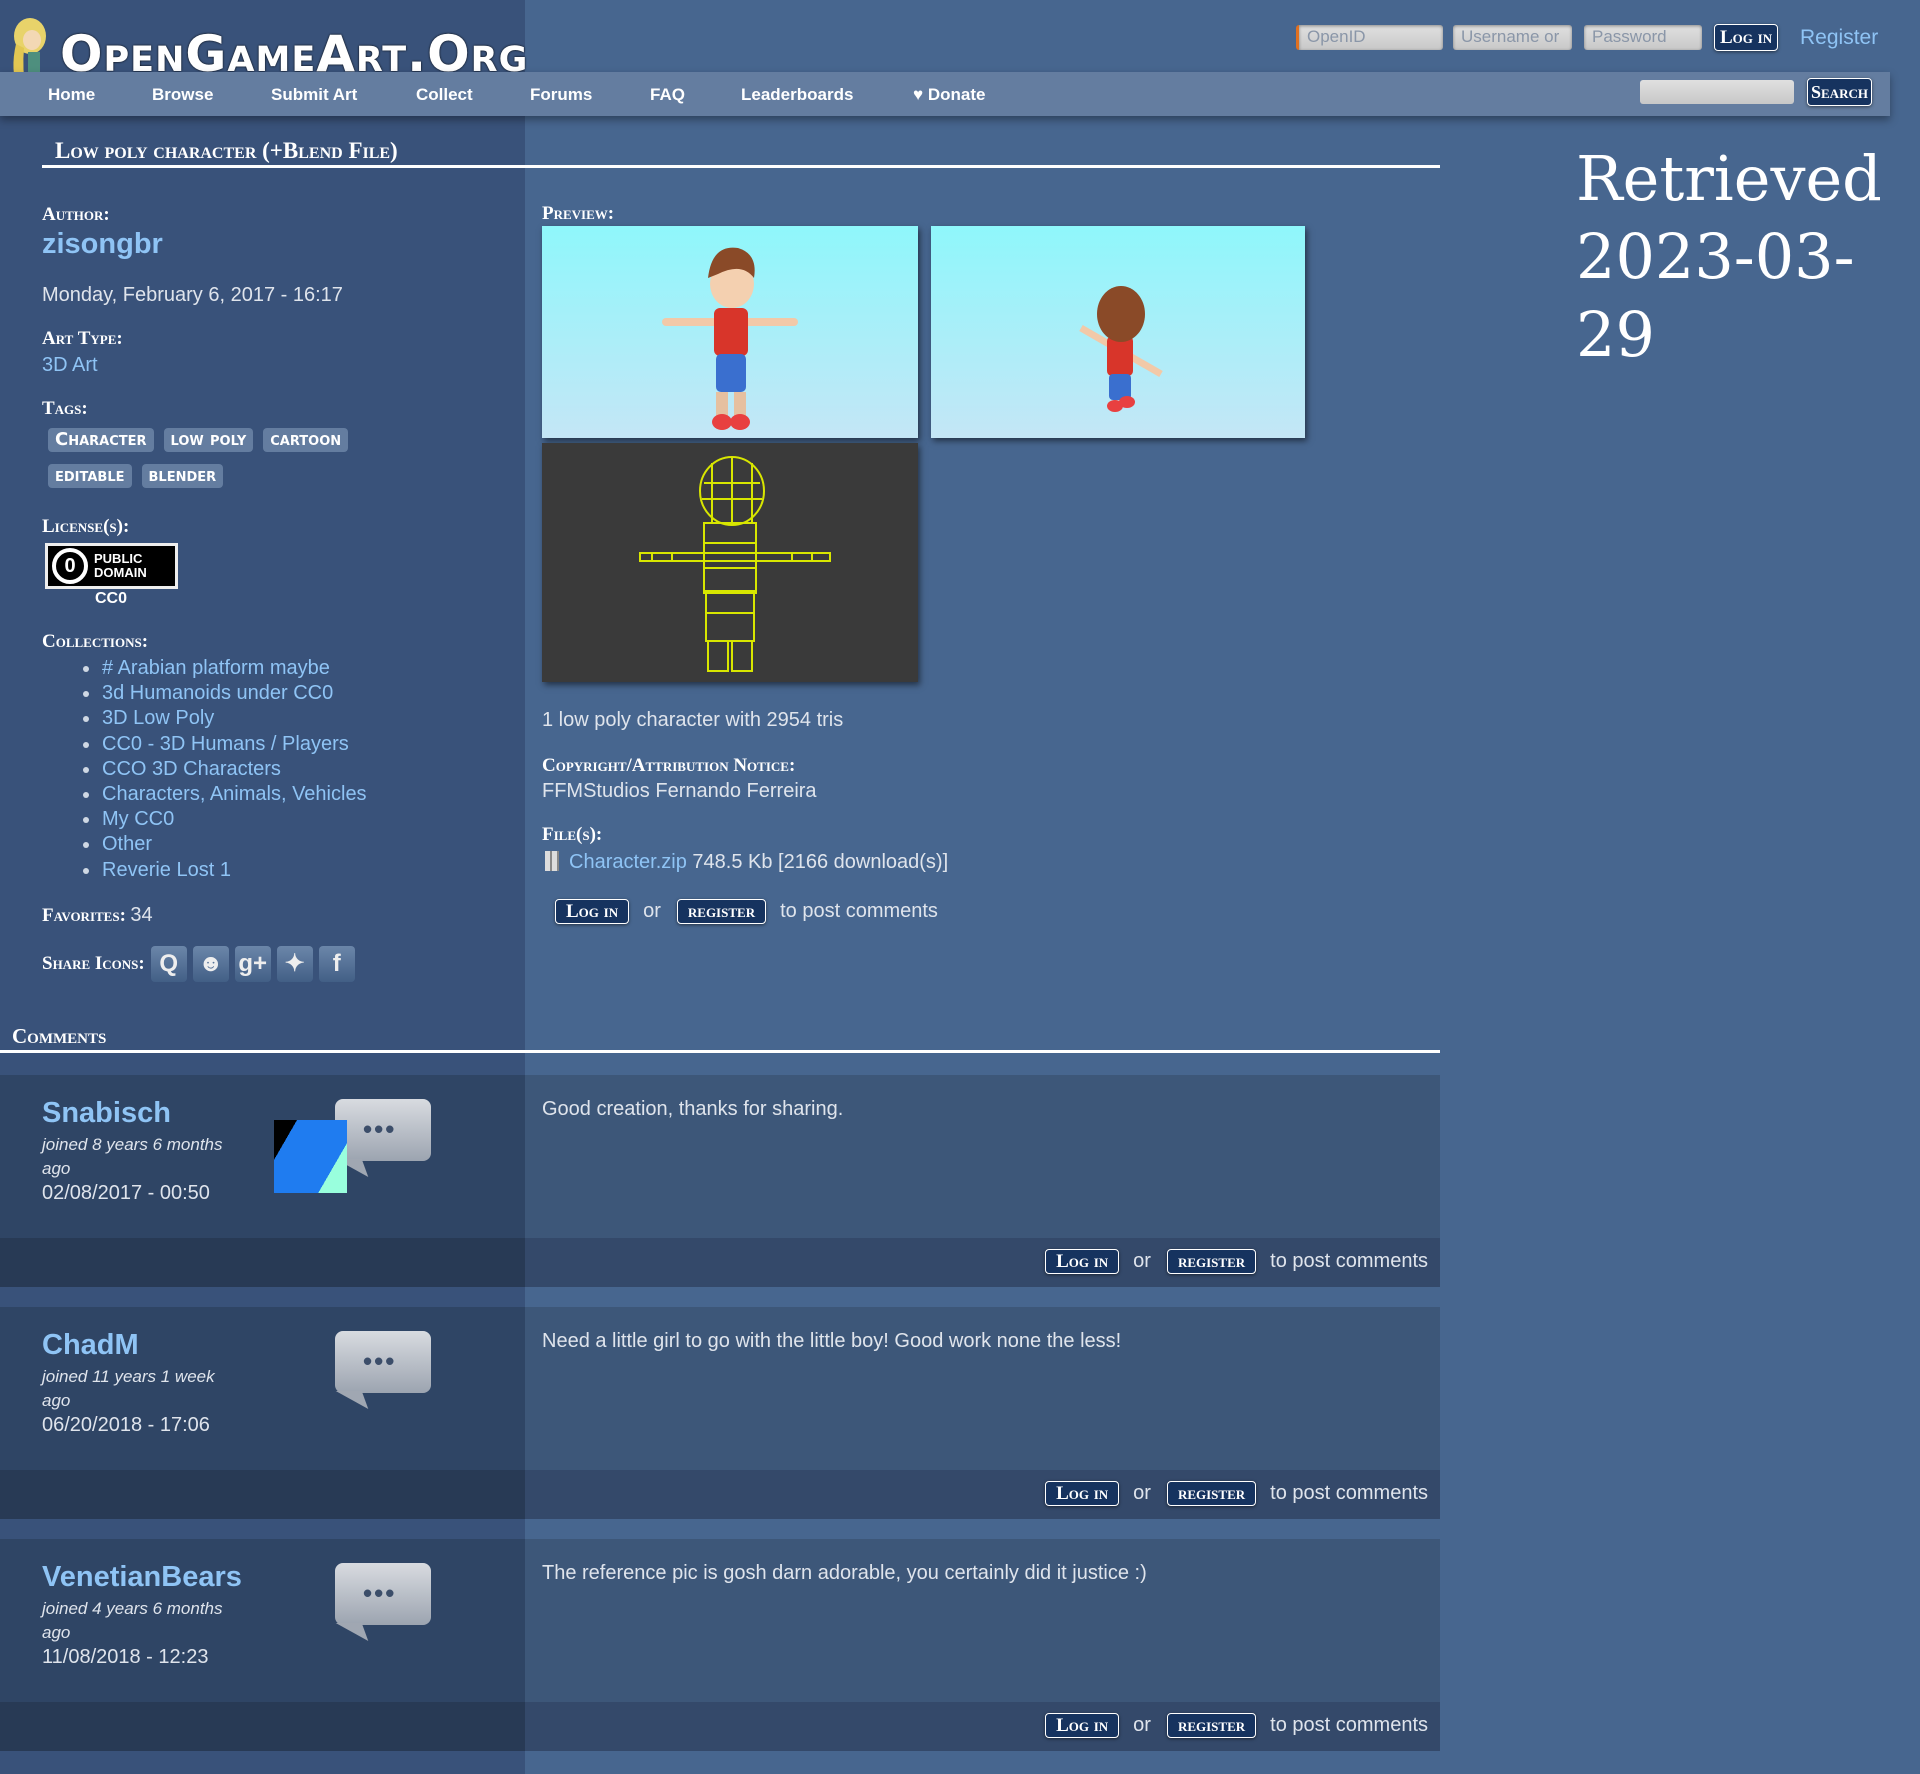 The image size is (1920, 1774). What do you see at coordinates (59, 1036) in the screenshot?
I see `comments-heading: Comments` at bounding box center [59, 1036].